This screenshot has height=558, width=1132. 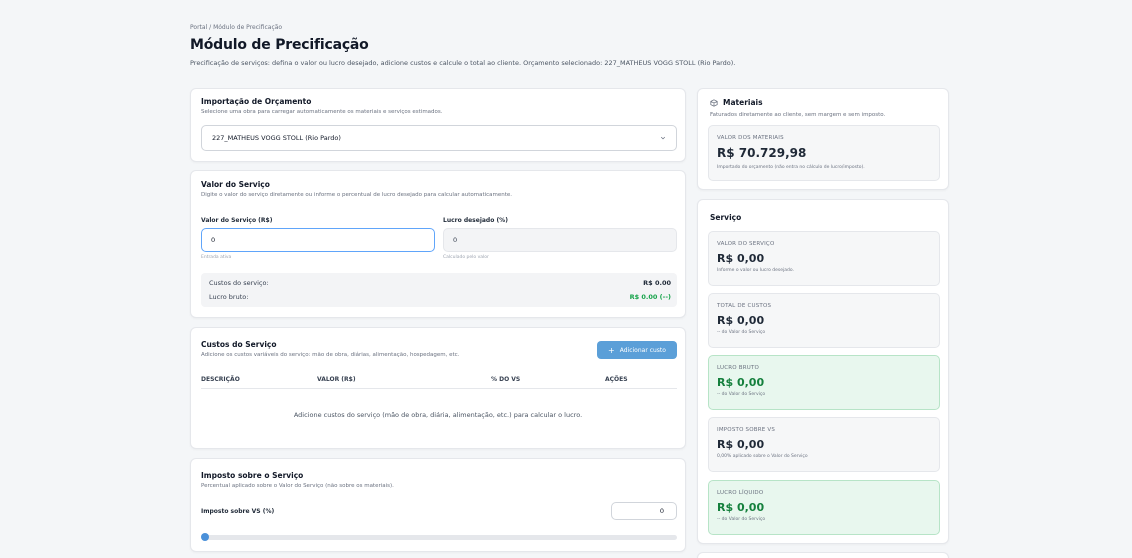 I want to click on cube-icon, so click(x=714, y=102).